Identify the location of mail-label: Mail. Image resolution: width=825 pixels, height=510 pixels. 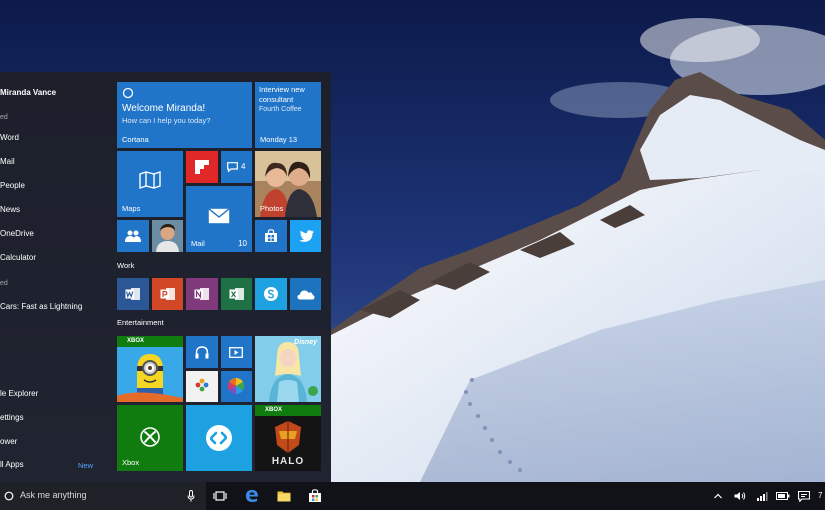
(198, 243).